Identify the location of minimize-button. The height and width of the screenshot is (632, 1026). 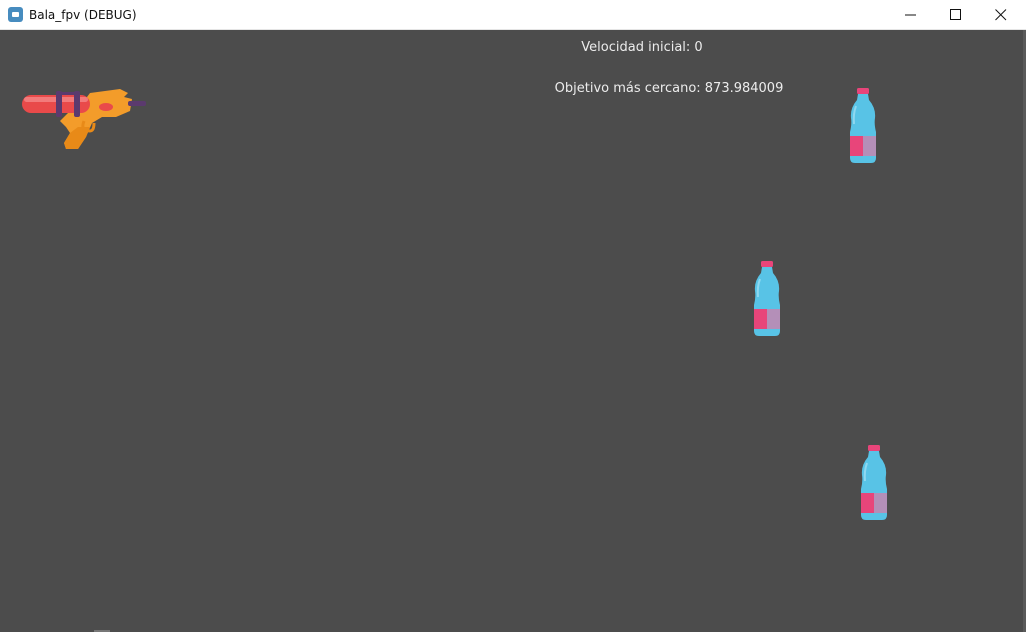
(911, 15).